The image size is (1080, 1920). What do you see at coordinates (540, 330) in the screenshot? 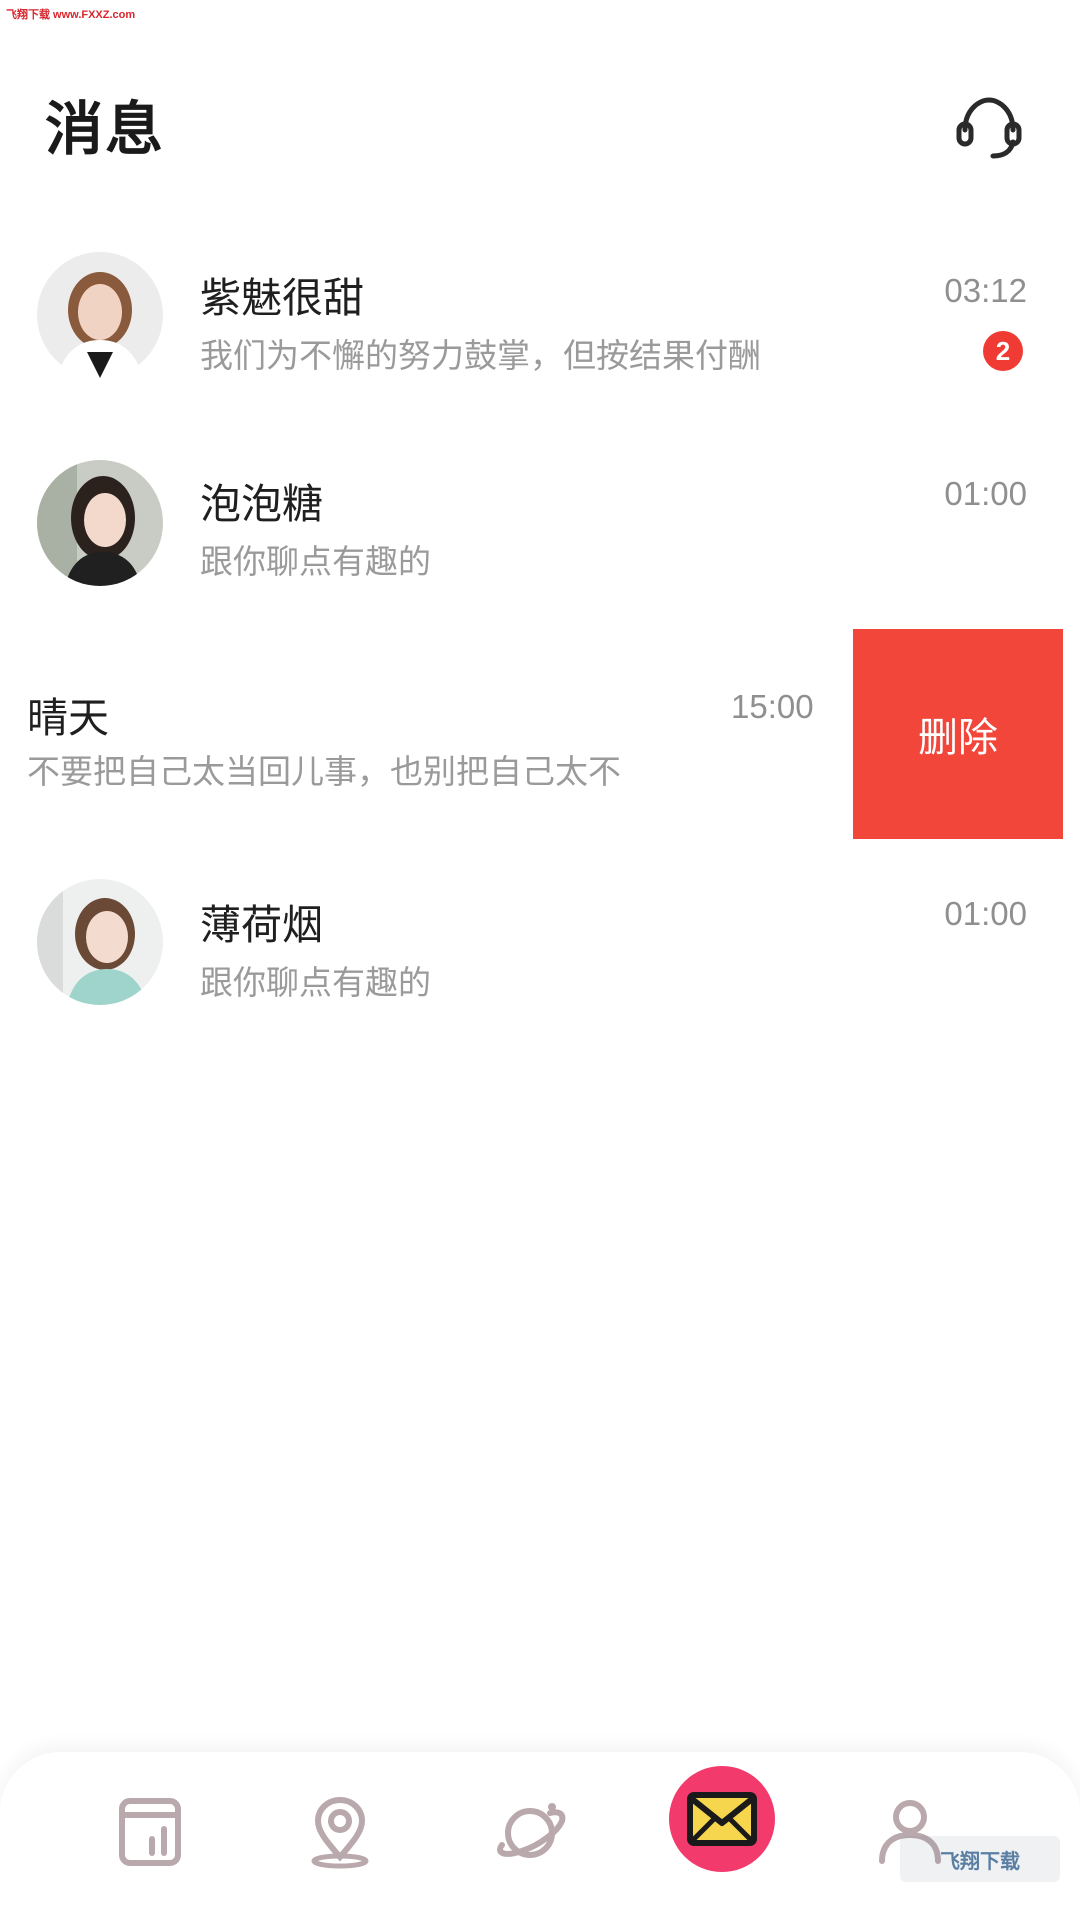
I see `conversation-item-0: 紫魅很甜 我们为不懈的努力鼓掌，但按结果付酬 03:12 2` at bounding box center [540, 330].